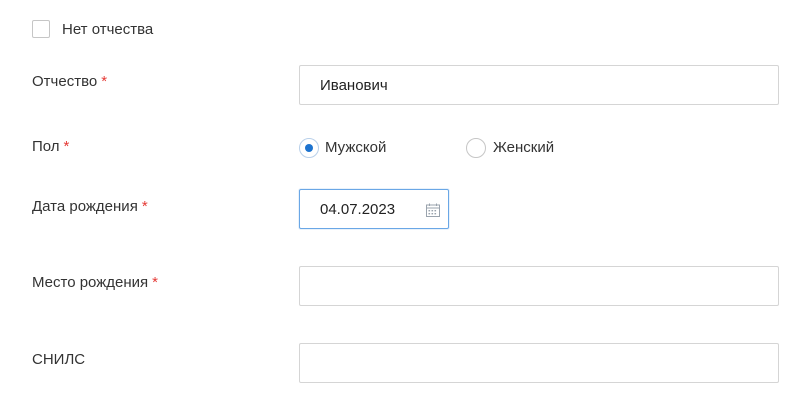 The height and width of the screenshot is (397, 809). I want to click on patronymic-input, so click(539, 85).